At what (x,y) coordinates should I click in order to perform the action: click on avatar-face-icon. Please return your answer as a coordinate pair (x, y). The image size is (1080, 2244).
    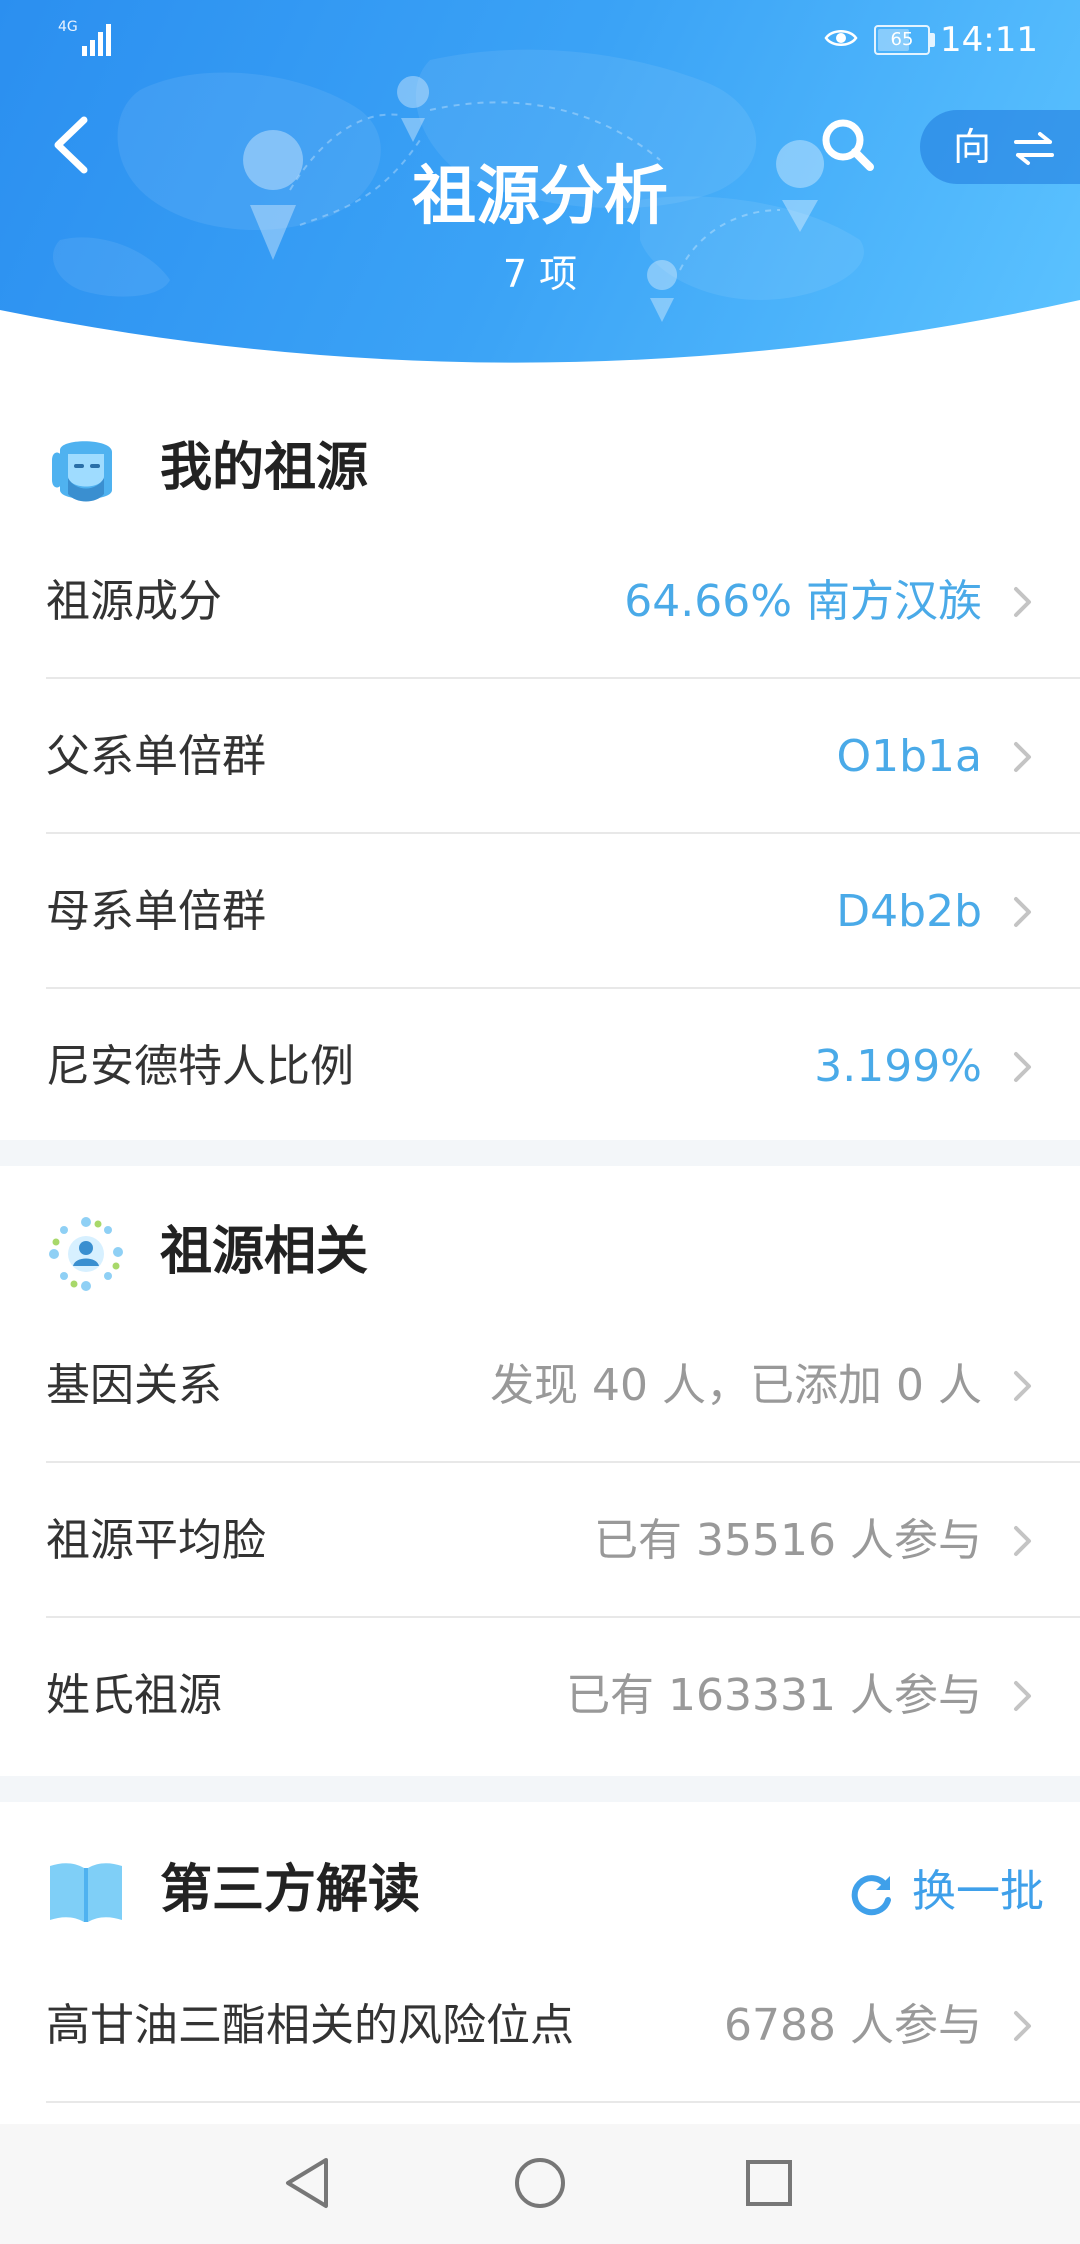
    Looking at the image, I should click on (82, 471).